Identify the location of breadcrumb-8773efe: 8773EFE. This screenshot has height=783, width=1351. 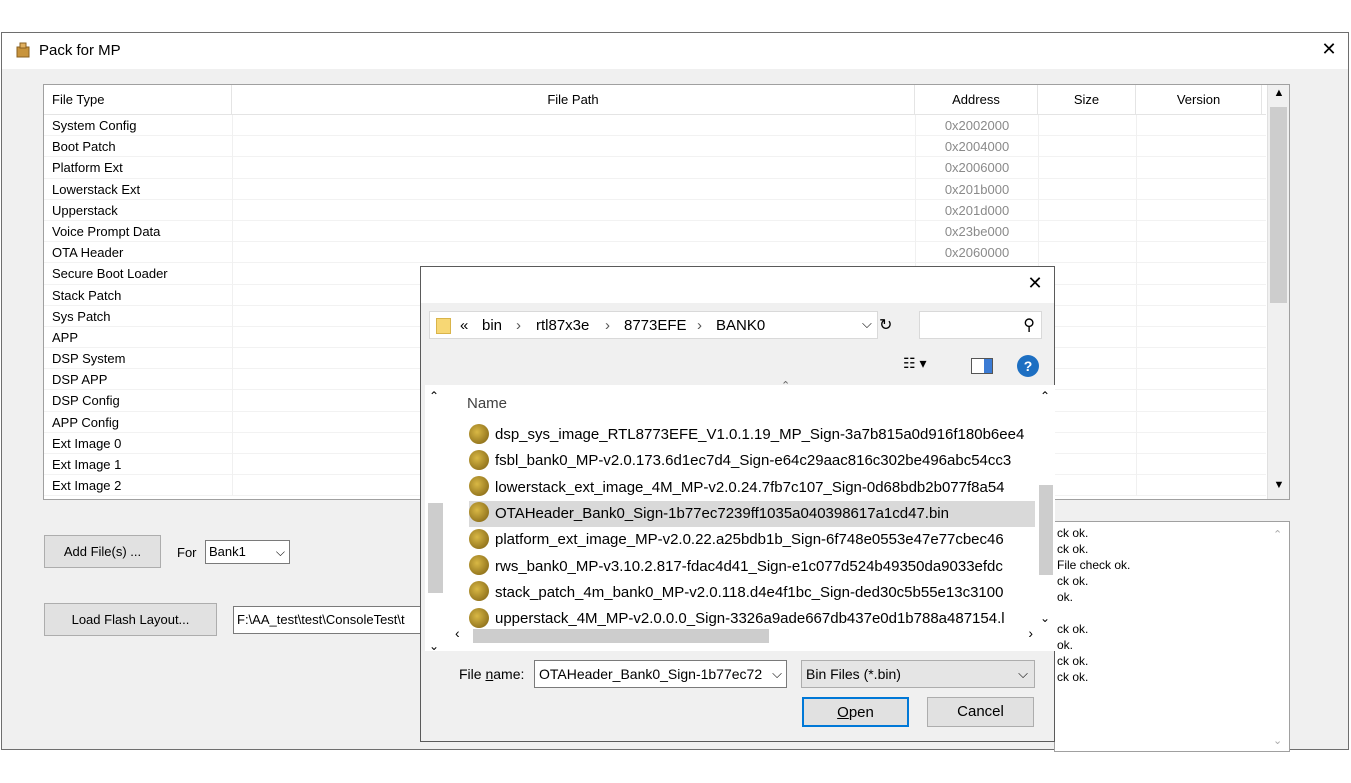
(655, 325).